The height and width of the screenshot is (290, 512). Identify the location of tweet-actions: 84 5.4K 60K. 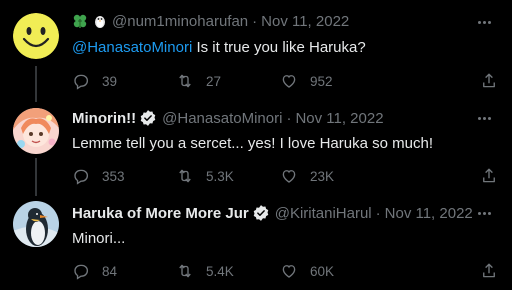
(287, 271).